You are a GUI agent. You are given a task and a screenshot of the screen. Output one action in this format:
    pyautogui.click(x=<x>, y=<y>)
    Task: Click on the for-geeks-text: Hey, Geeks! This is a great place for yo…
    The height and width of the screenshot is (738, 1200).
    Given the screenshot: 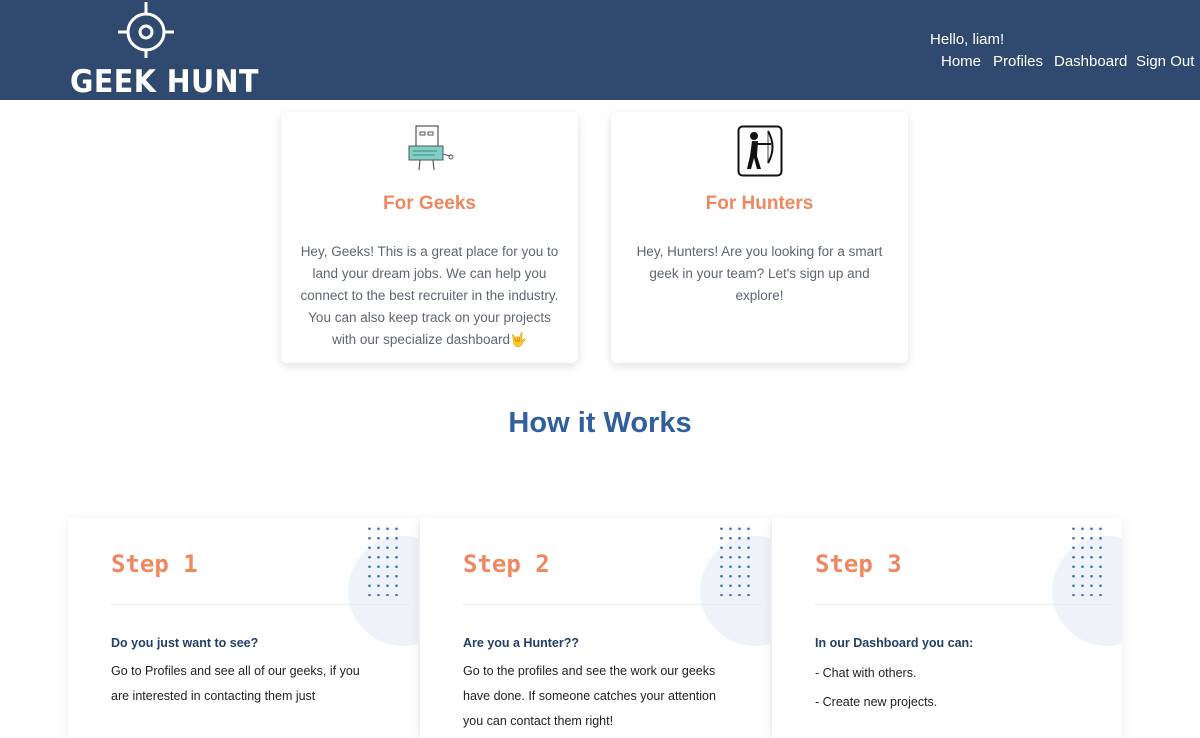 What is the action you would take?
    pyautogui.click(x=429, y=295)
    